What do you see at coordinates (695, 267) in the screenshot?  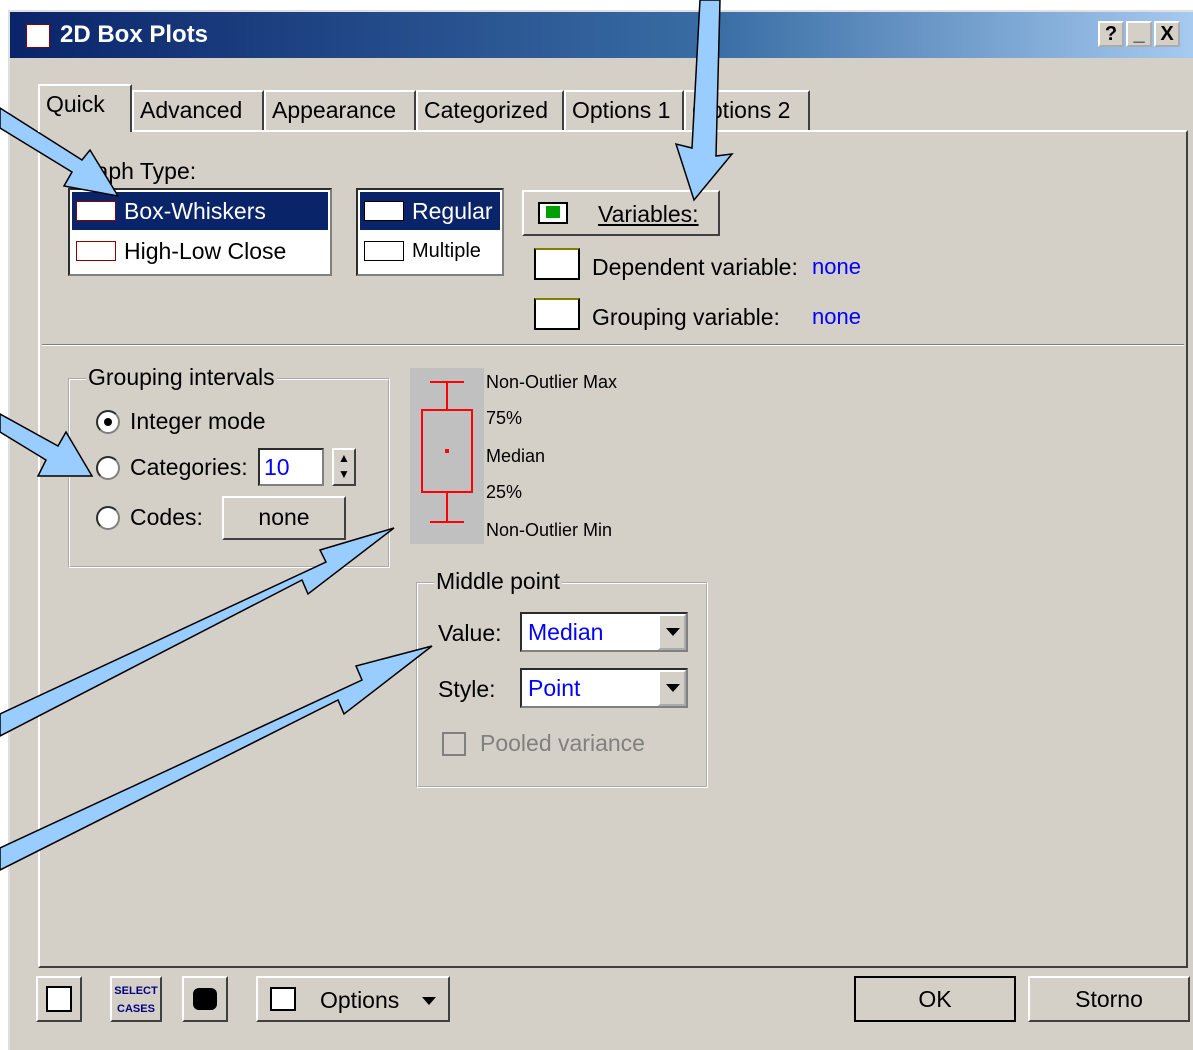 I see `dependent-variable-label: Dependent variable:` at bounding box center [695, 267].